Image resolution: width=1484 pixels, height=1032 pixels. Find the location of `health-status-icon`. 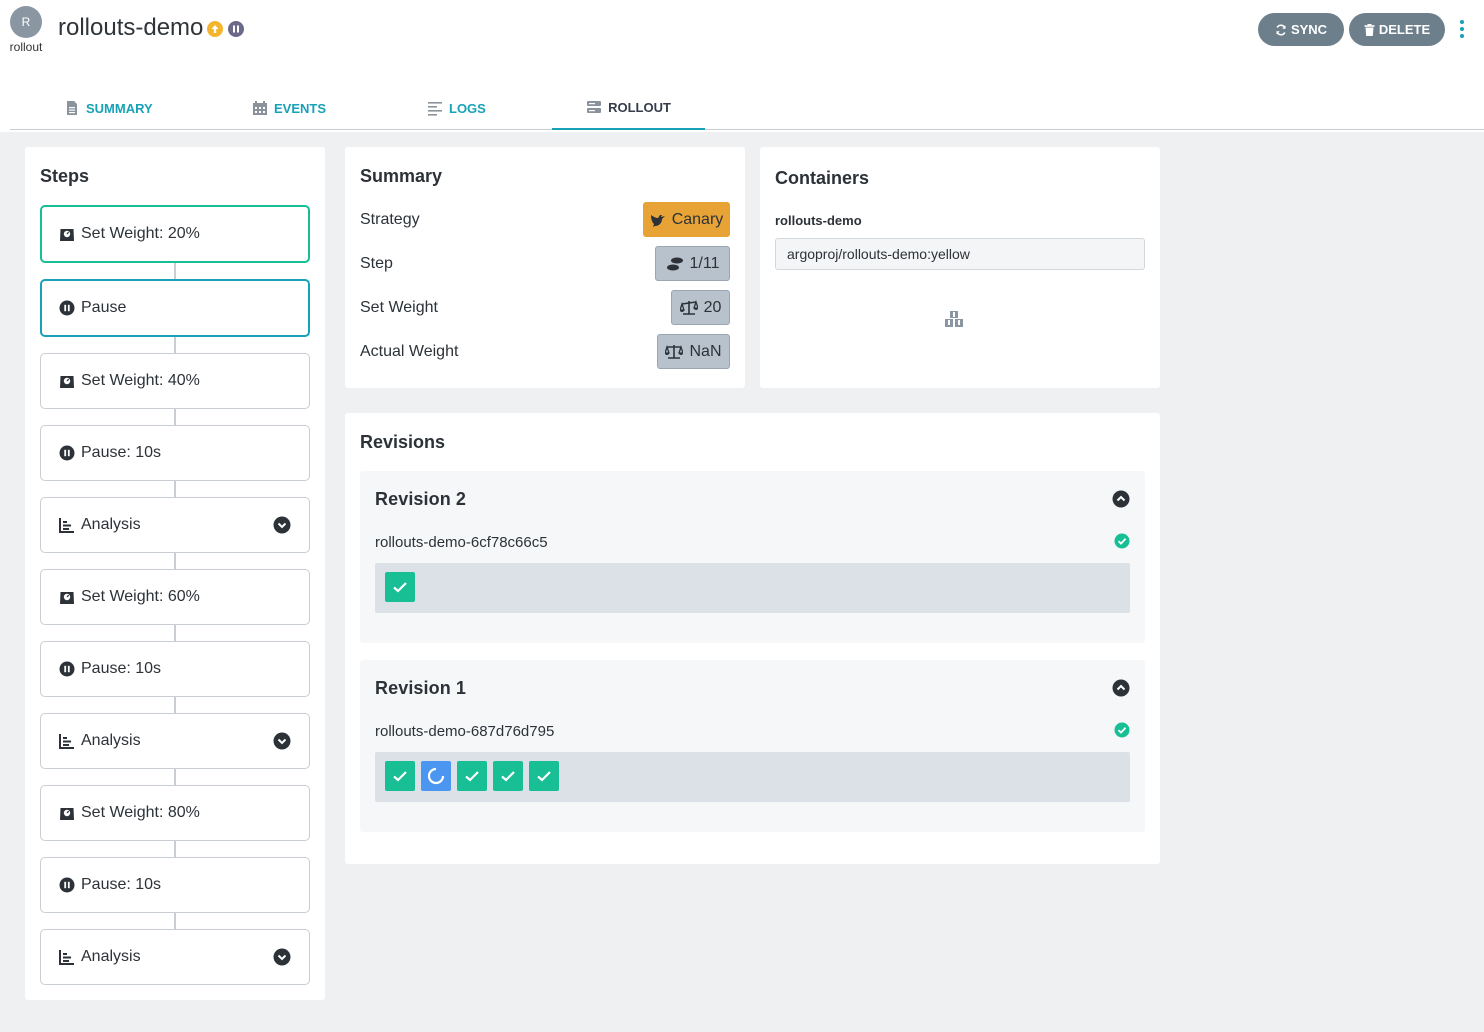

health-status-icon is located at coordinates (215, 29).